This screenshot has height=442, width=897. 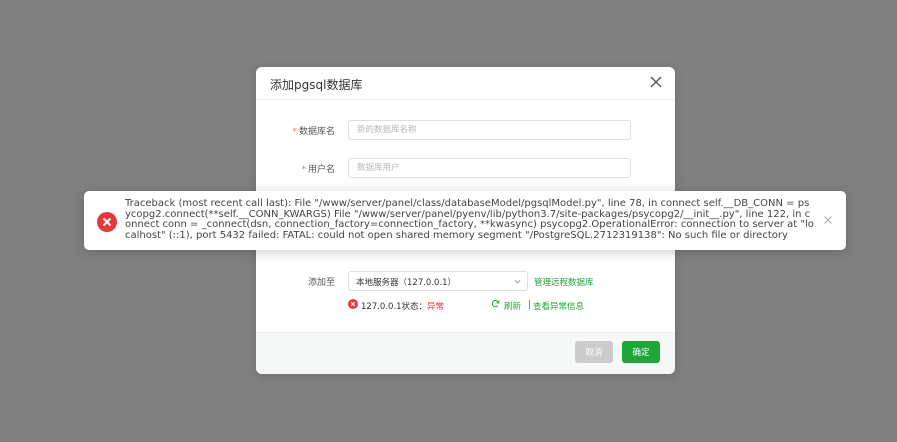 I want to click on refresh-icon, so click(x=495, y=303).